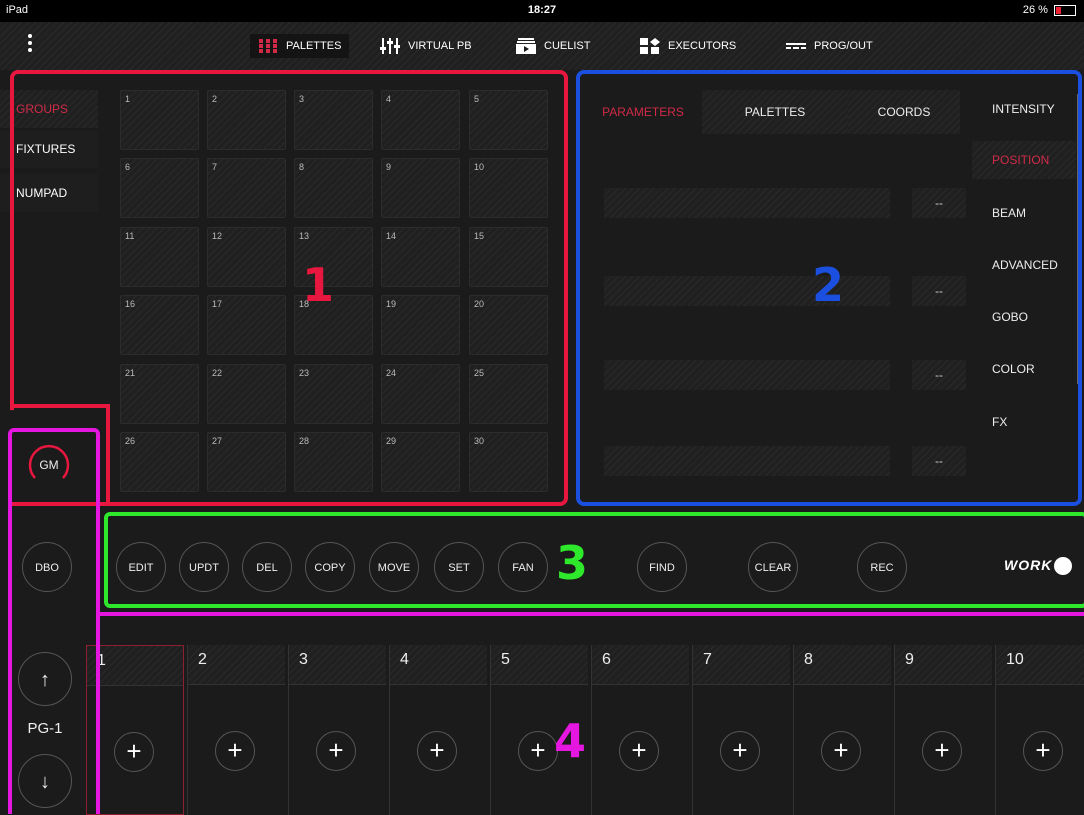  What do you see at coordinates (141, 567) in the screenshot?
I see `edit-button: EDIT` at bounding box center [141, 567].